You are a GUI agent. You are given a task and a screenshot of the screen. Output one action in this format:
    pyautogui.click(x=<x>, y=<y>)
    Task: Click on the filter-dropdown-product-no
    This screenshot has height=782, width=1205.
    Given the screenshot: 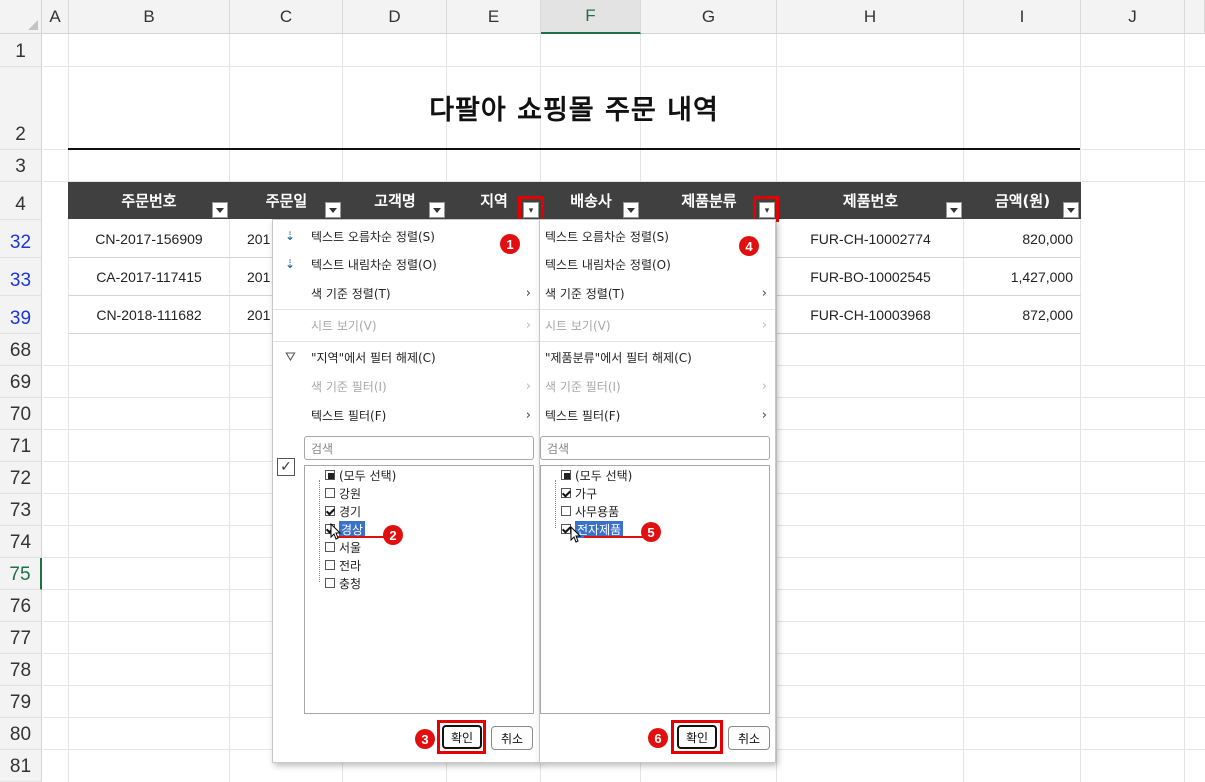 What is the action you would take?
    pyautogui.click(x=954, y=210)
    